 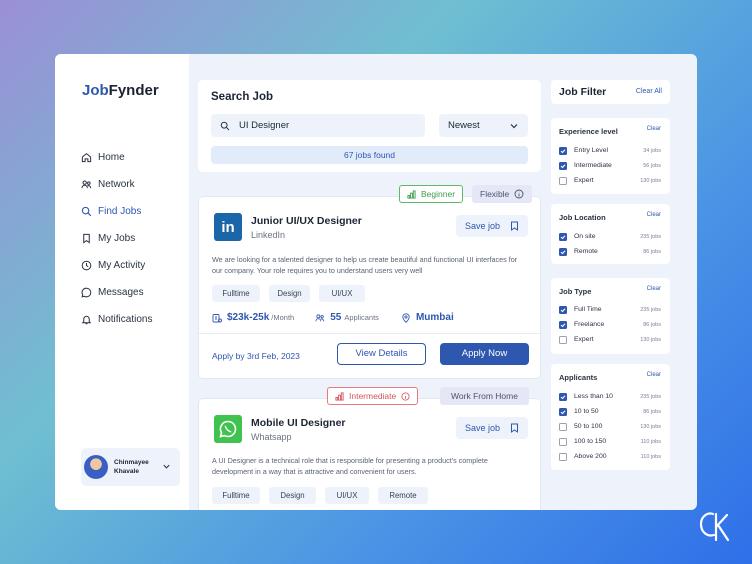 I want to click on sidebar-item-messages: Messages, so click(x=116, y=292).